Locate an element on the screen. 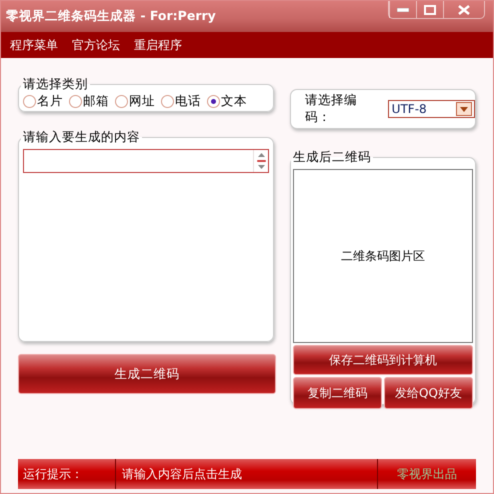  option-label: 网址 is located at coordinates (142, 101).